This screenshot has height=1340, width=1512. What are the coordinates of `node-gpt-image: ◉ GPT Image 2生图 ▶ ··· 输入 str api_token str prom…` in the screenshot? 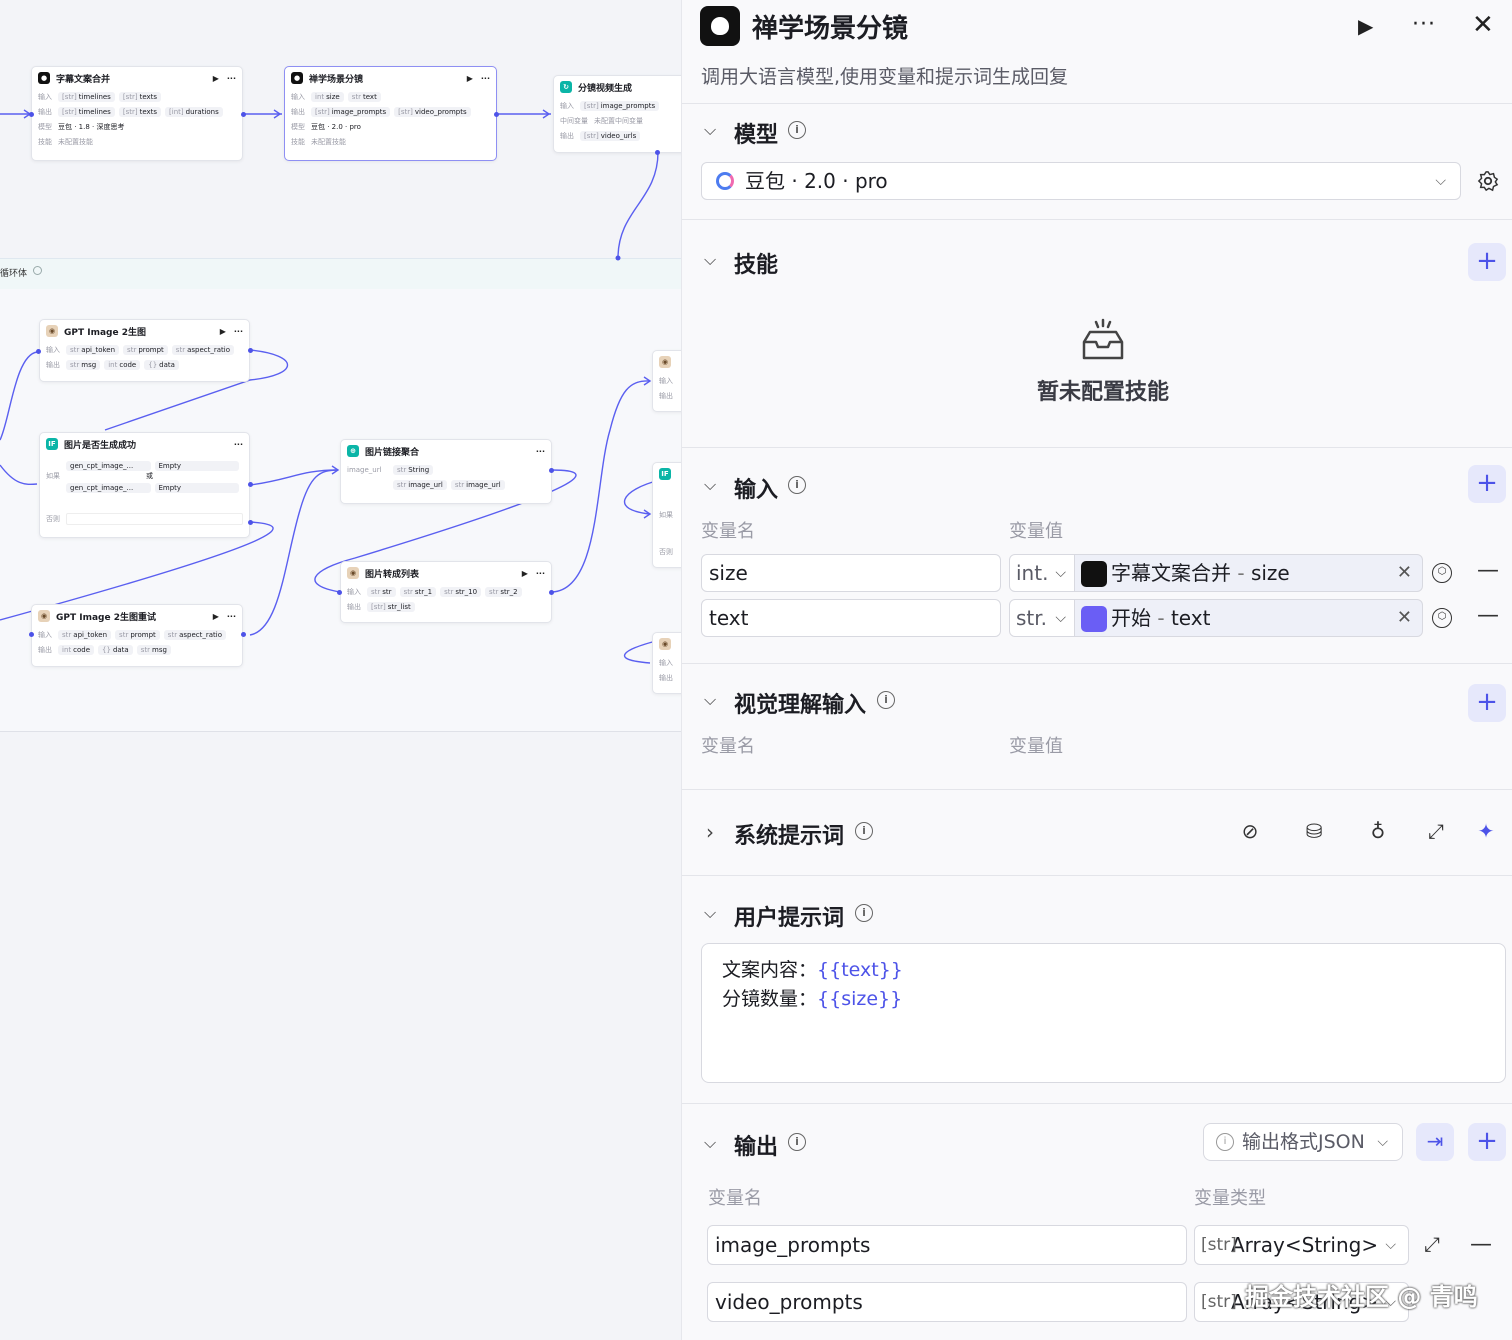 It's located at (144, 350).